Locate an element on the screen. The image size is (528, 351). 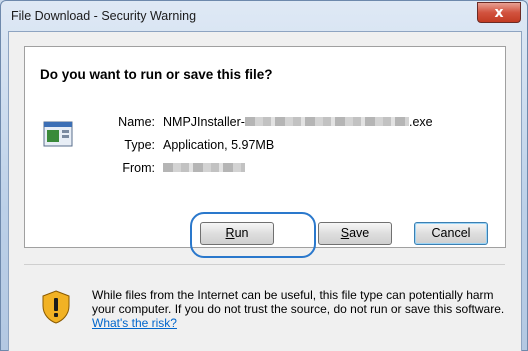
file-type-value: Application, 5.97MB is located at coordinates (219, 145).